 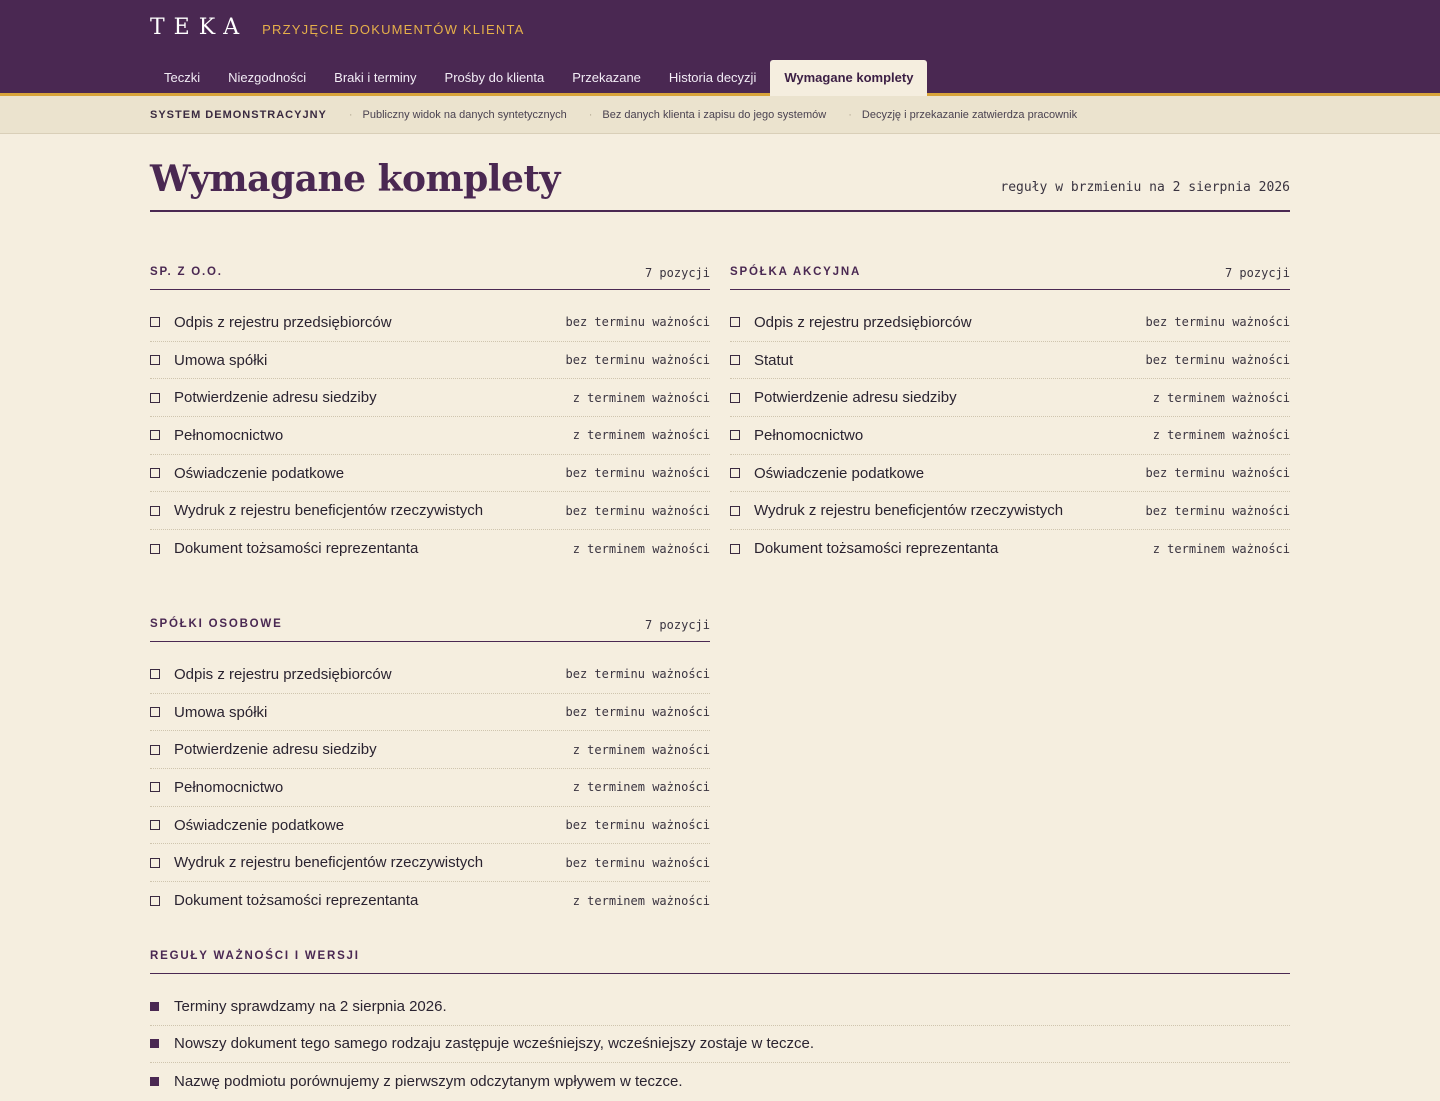 What do you see at coordinates (677, 625) in the screenshot?
I see `section-count: 7 pozycji` at bounding box center [677, 625].